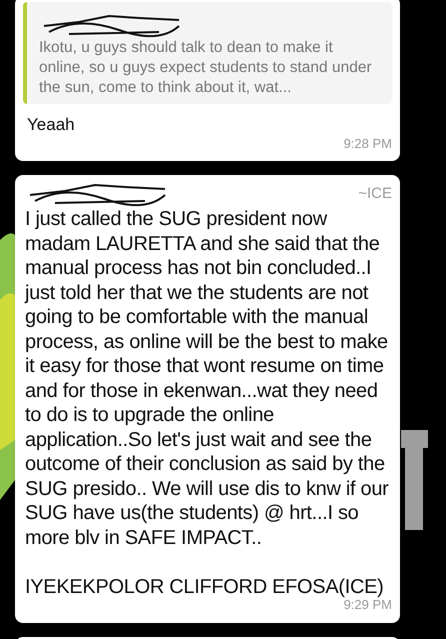 The width and height of the screenshot is (446, 639). What do you see at coordinates (51, 125) in the screenshot?
I see `message-text: Yeaah` at bounding box center [51, 125].